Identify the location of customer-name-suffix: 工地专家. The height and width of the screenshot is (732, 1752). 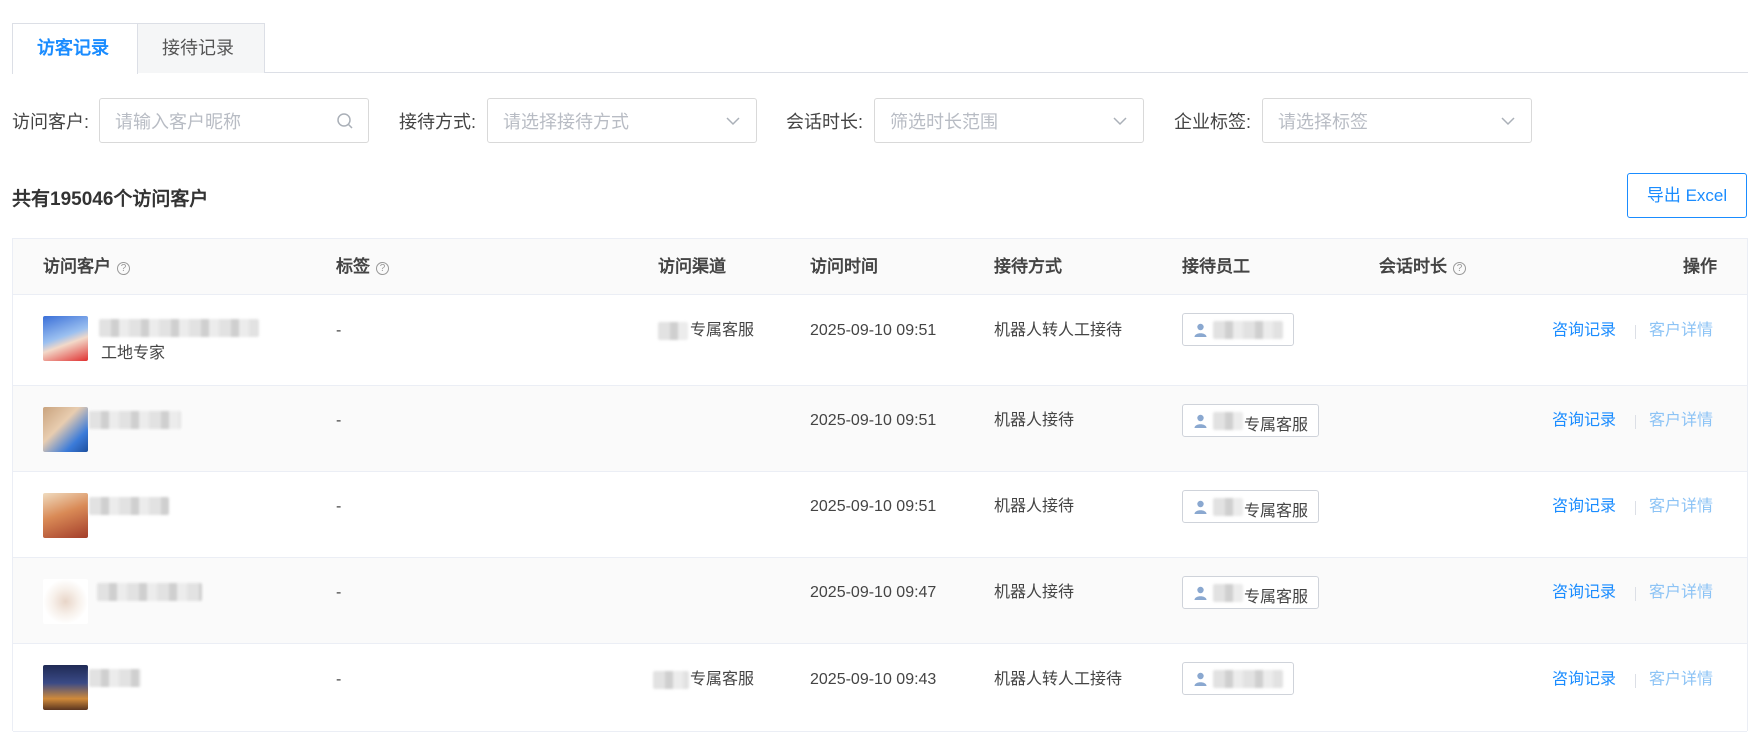
(133, 353).